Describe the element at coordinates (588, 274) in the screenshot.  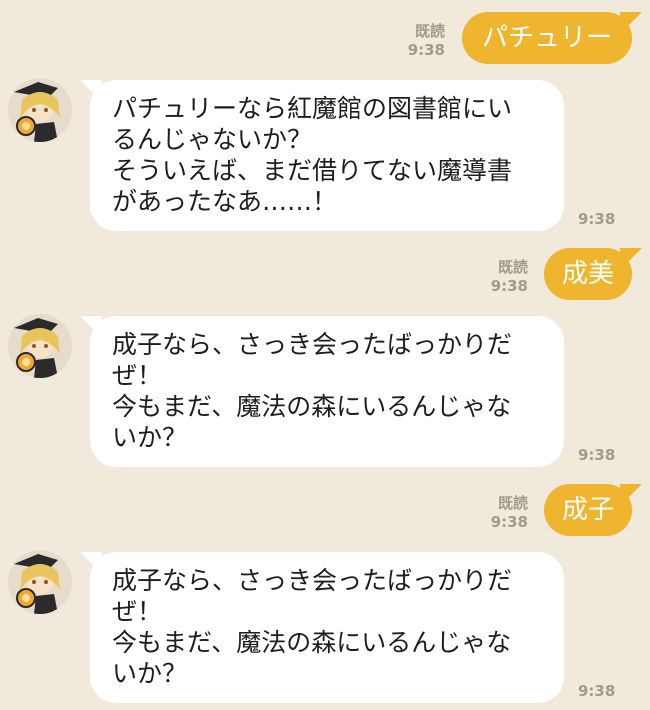
I see `sent-message-bubble: 成美` at that location.